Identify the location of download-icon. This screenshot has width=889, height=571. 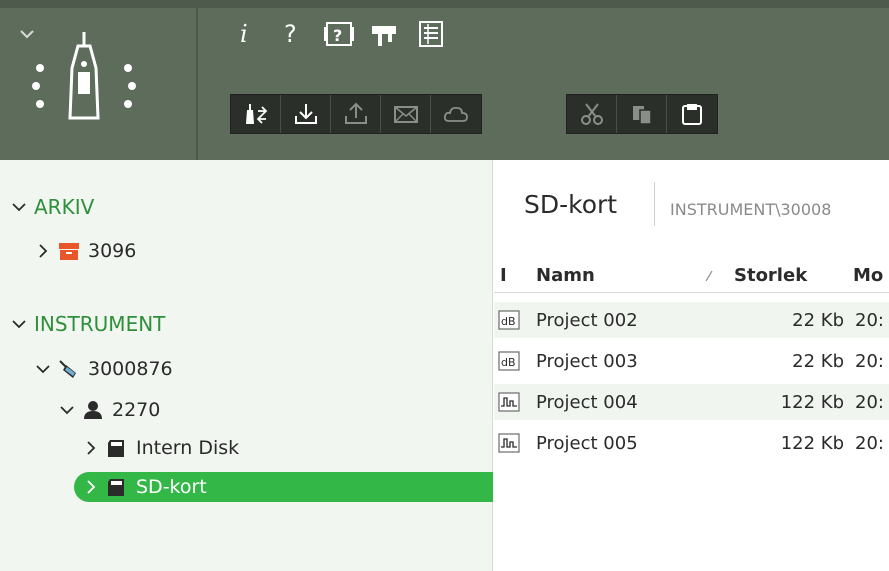
(306, 114).